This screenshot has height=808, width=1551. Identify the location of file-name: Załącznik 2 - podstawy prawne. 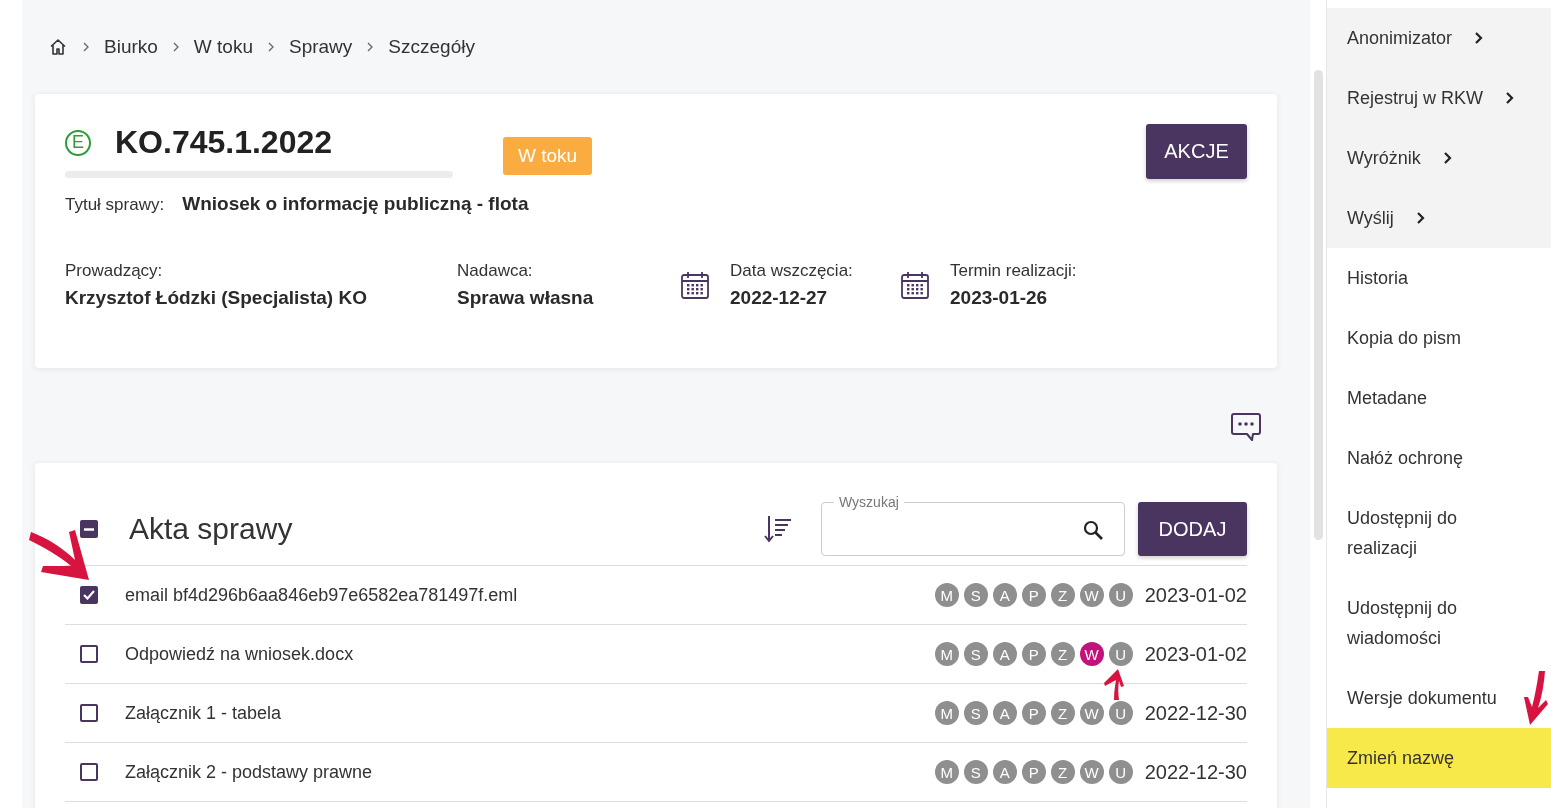
(249, 772).